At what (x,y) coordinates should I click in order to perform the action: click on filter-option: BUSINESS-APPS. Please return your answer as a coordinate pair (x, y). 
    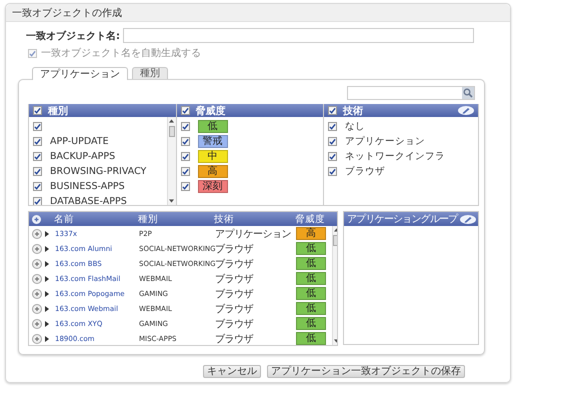
    Looking at the image, I should click on (87, 186).